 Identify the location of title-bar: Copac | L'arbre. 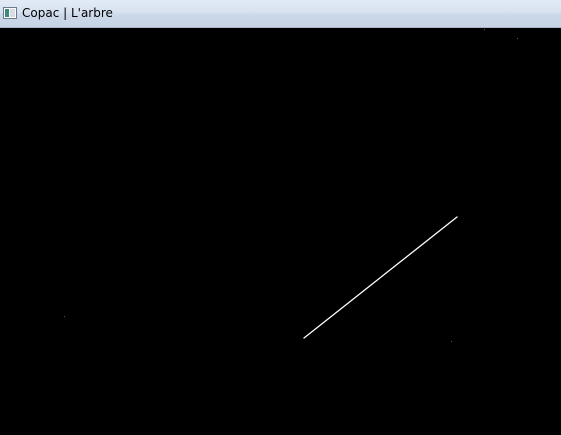
(280, 14).